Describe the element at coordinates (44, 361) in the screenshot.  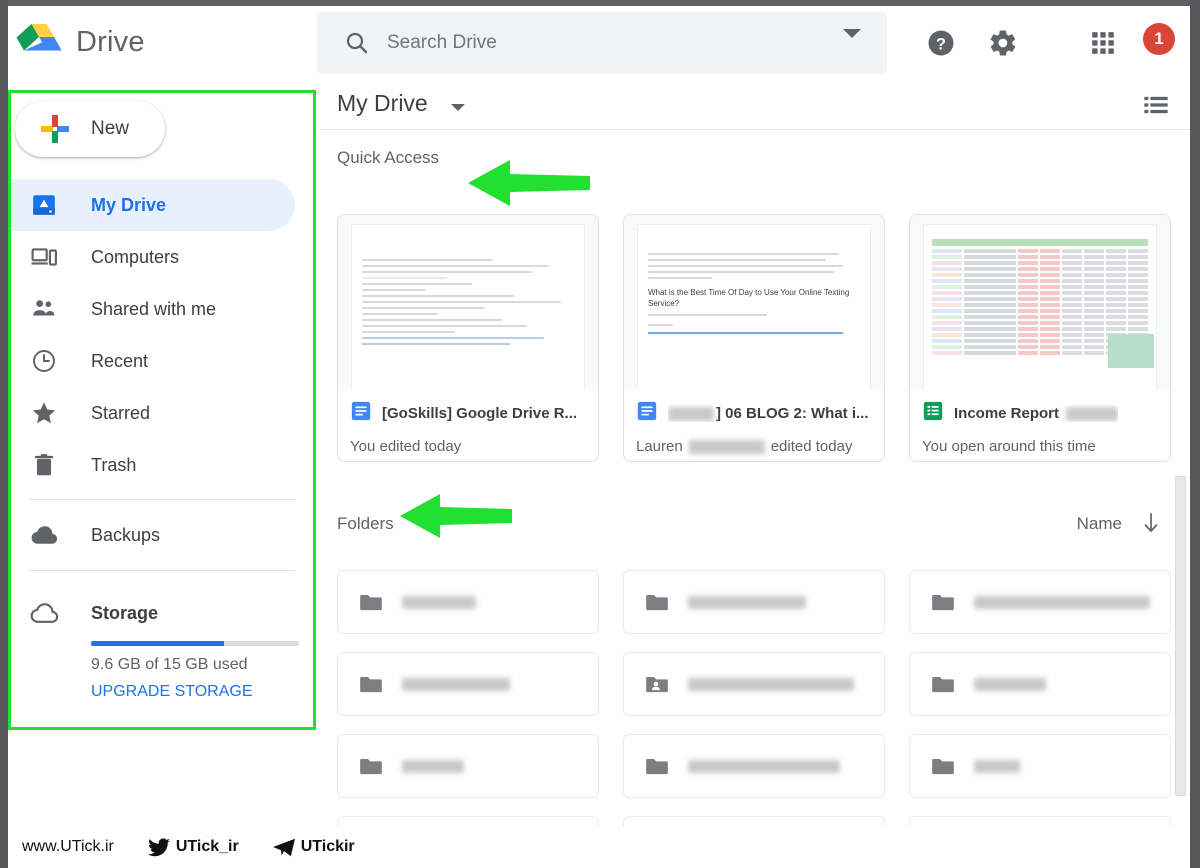
I see `clock-icon` at that location.